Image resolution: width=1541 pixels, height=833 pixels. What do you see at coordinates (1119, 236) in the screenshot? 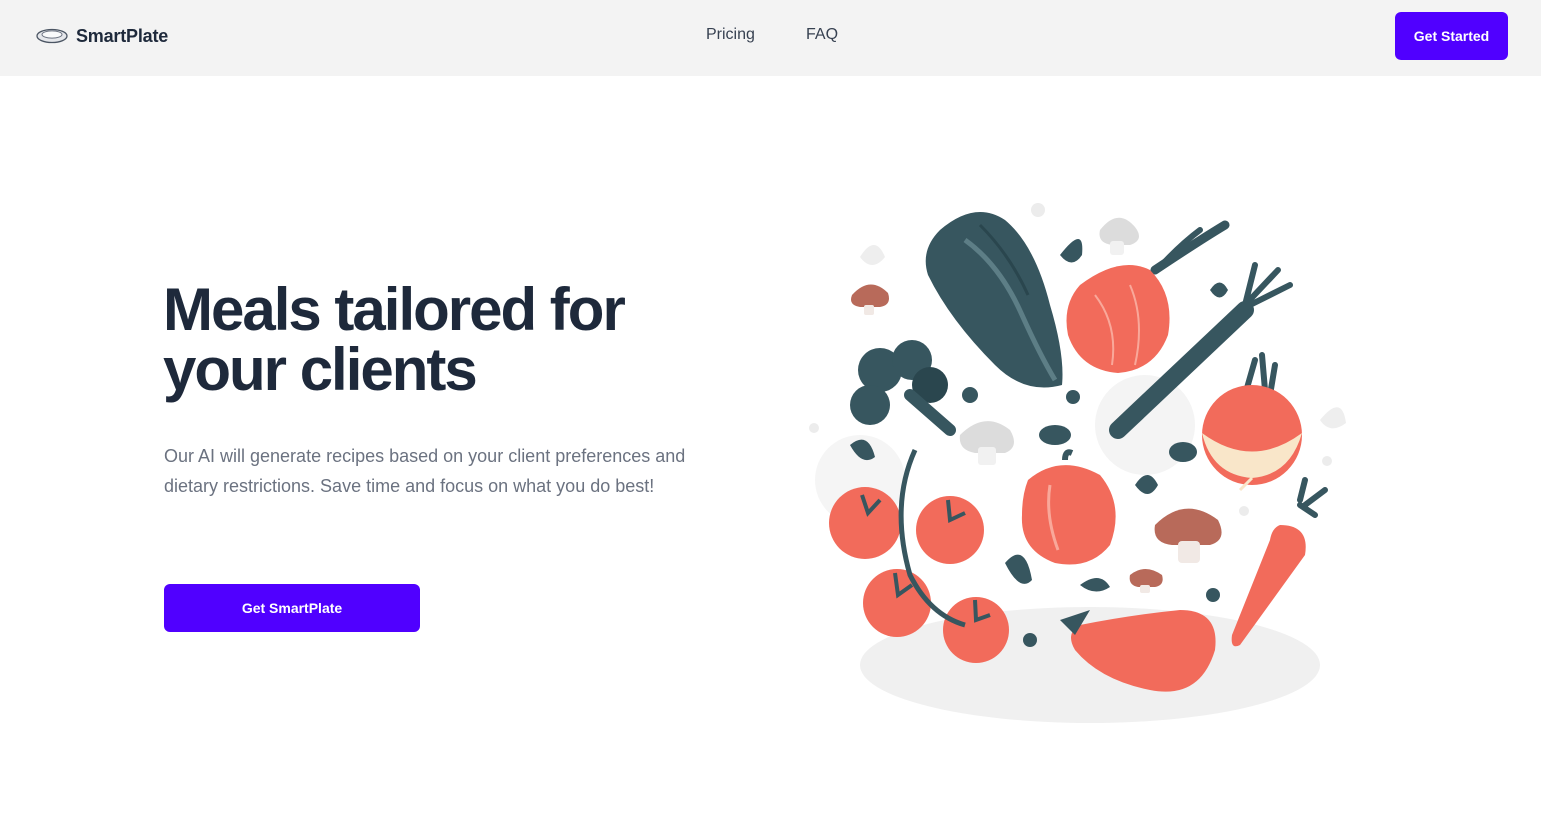
I see `mushroom-white` at bounding box center [1119, 236].